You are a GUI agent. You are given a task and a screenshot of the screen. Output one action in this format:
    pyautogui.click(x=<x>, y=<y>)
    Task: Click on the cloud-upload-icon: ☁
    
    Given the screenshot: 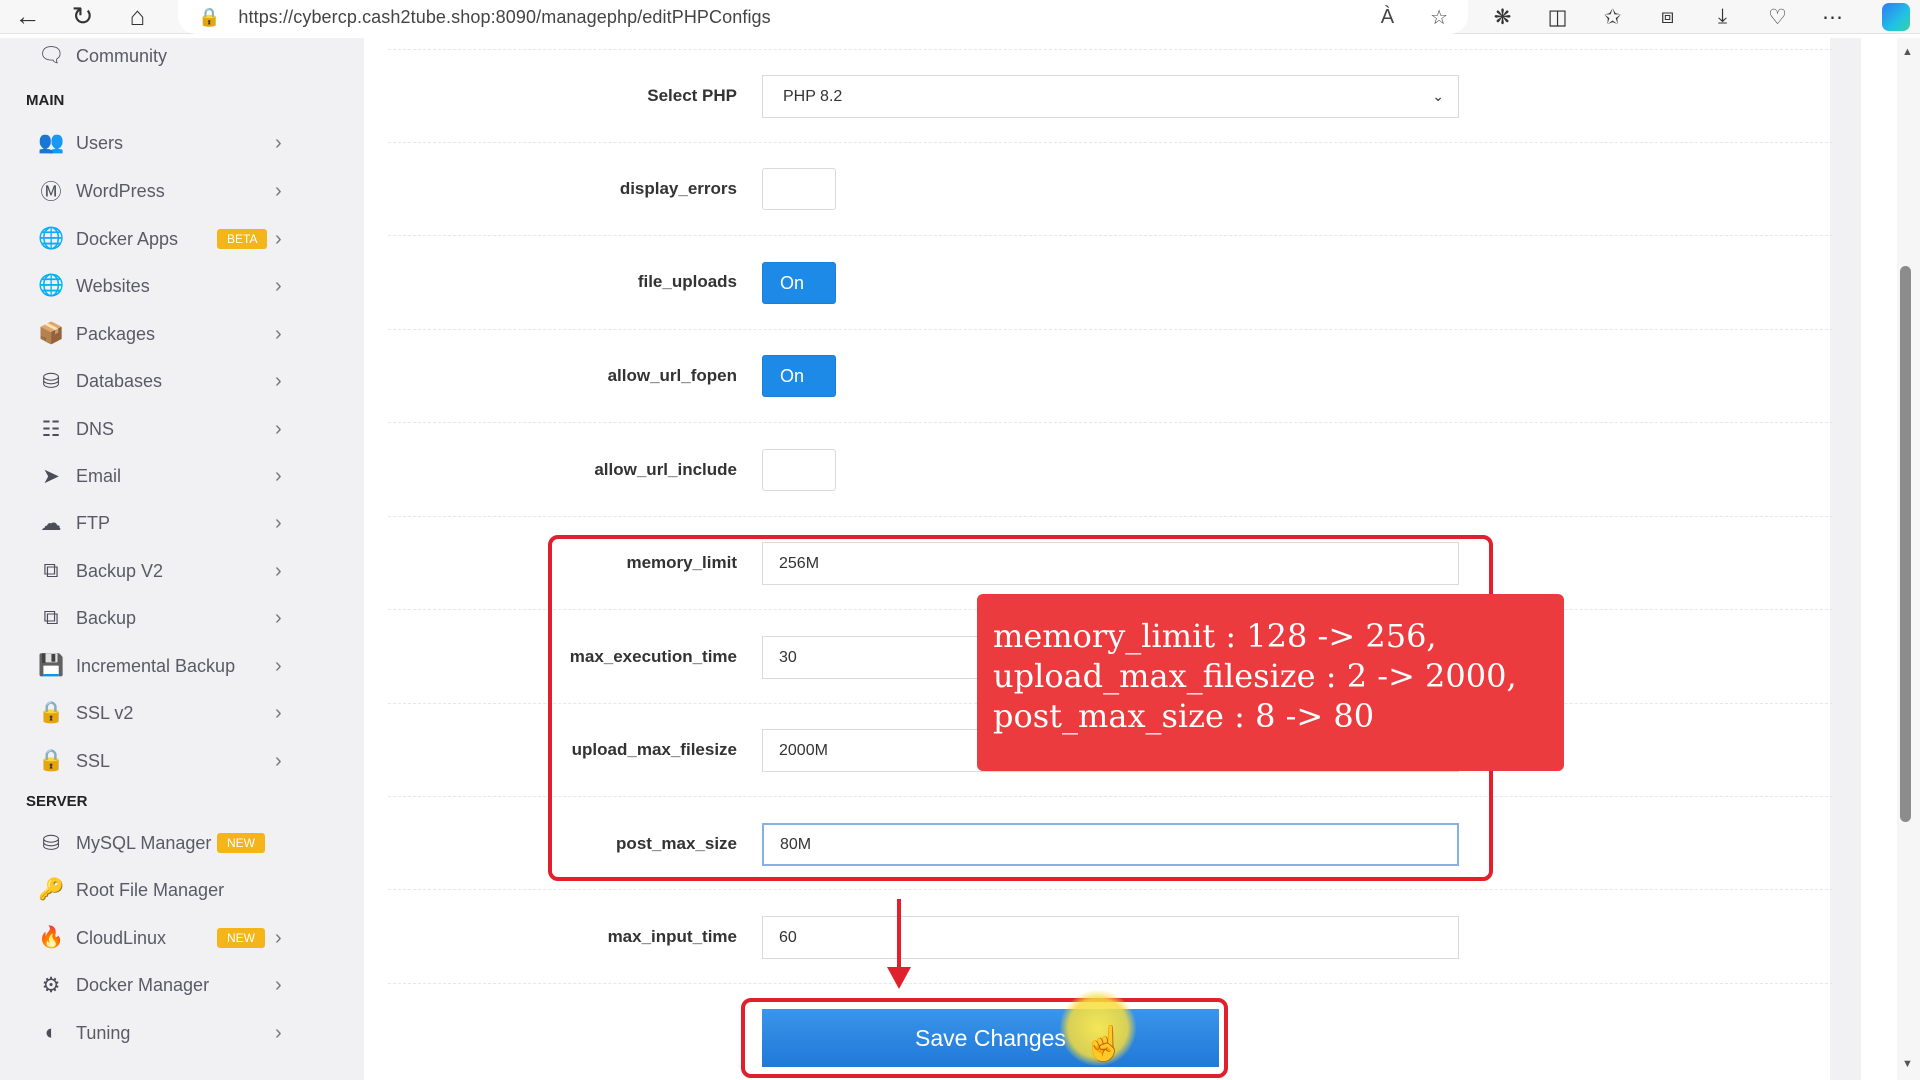 What is the action you would take?
    pyautogui.click(x=51, y=523)
    